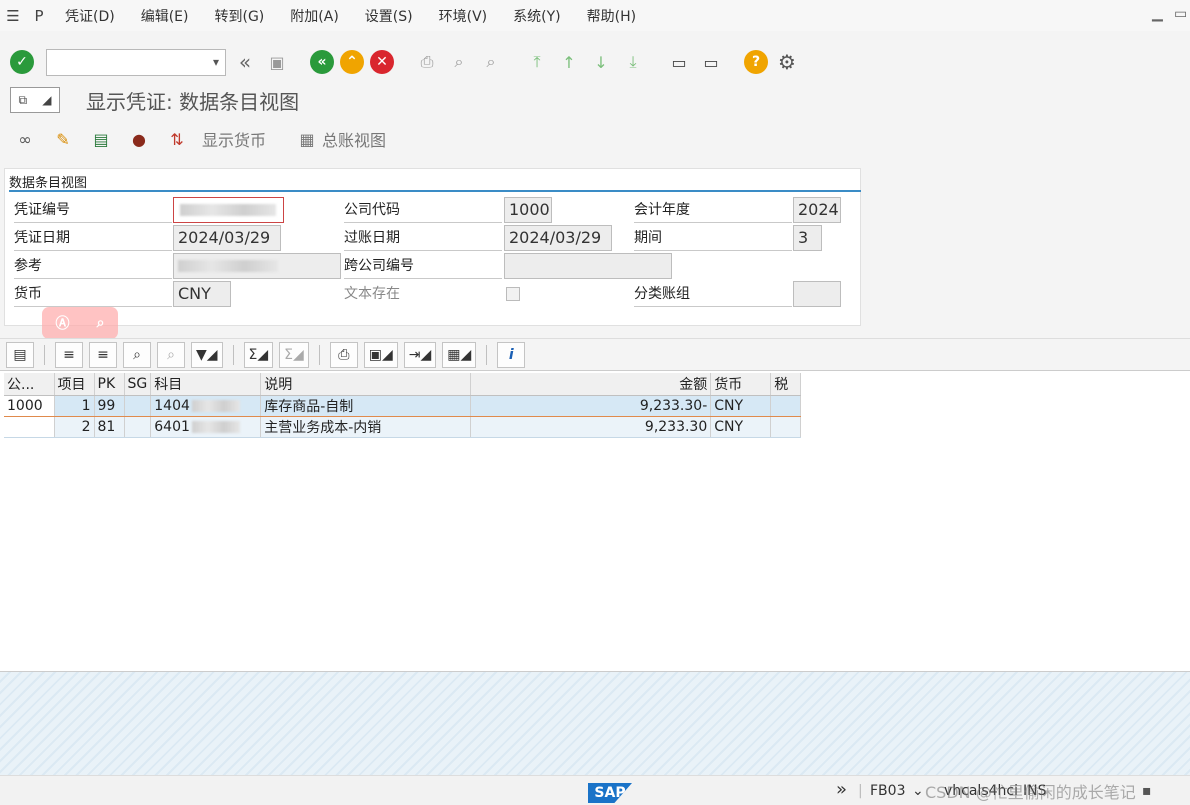 The height and width of the screenshot is (805, 1190). What do you see at coordinates (74, 405) in the screenshot?
I see `cell-item: 1` at bounding box center [74, 405].